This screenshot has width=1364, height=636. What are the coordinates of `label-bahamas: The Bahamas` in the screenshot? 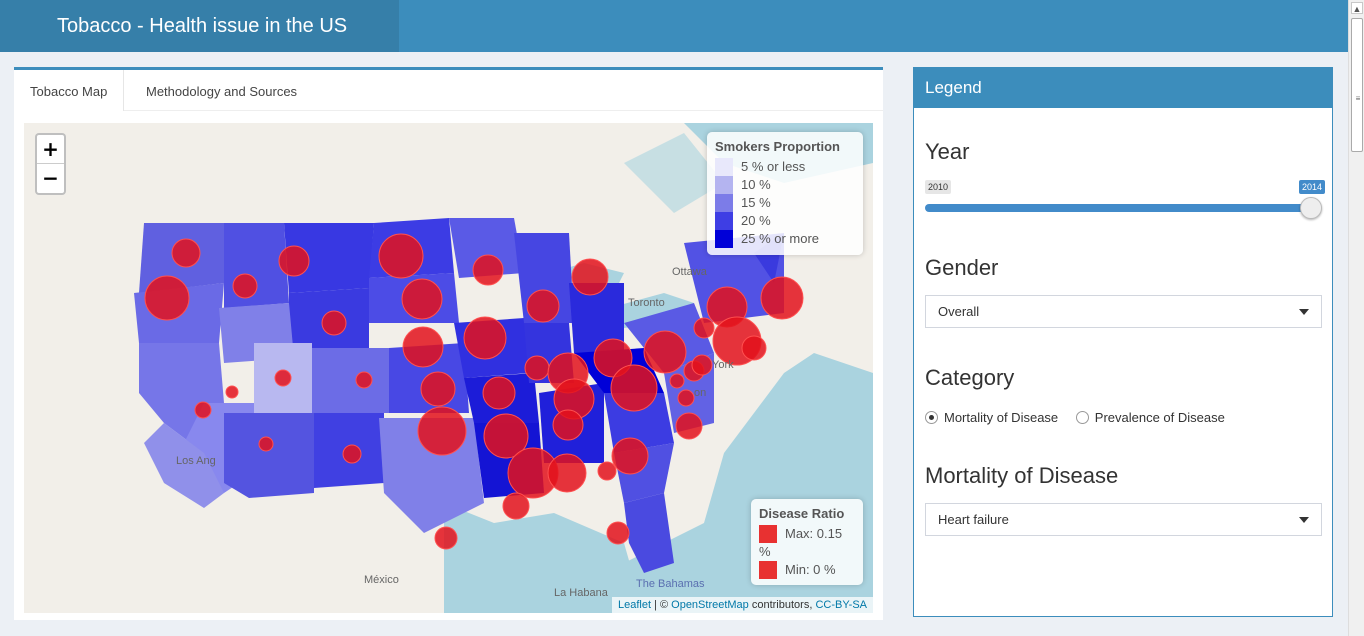 It's located at (670, 584).